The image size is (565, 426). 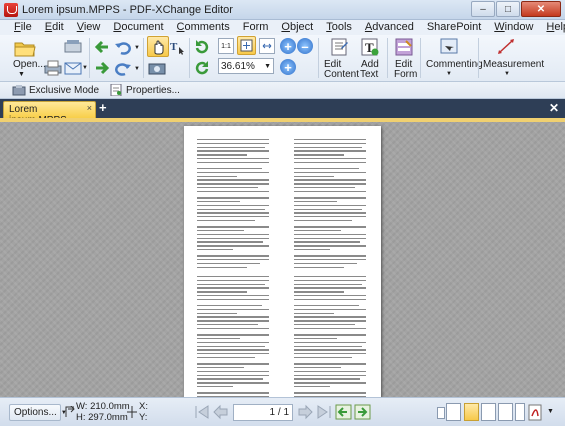 What do you see at coordinates (55, 90) in the screenshot?
I see `exclusive-mode-button: Exclusive Mode` at bounding box center [55, 90].